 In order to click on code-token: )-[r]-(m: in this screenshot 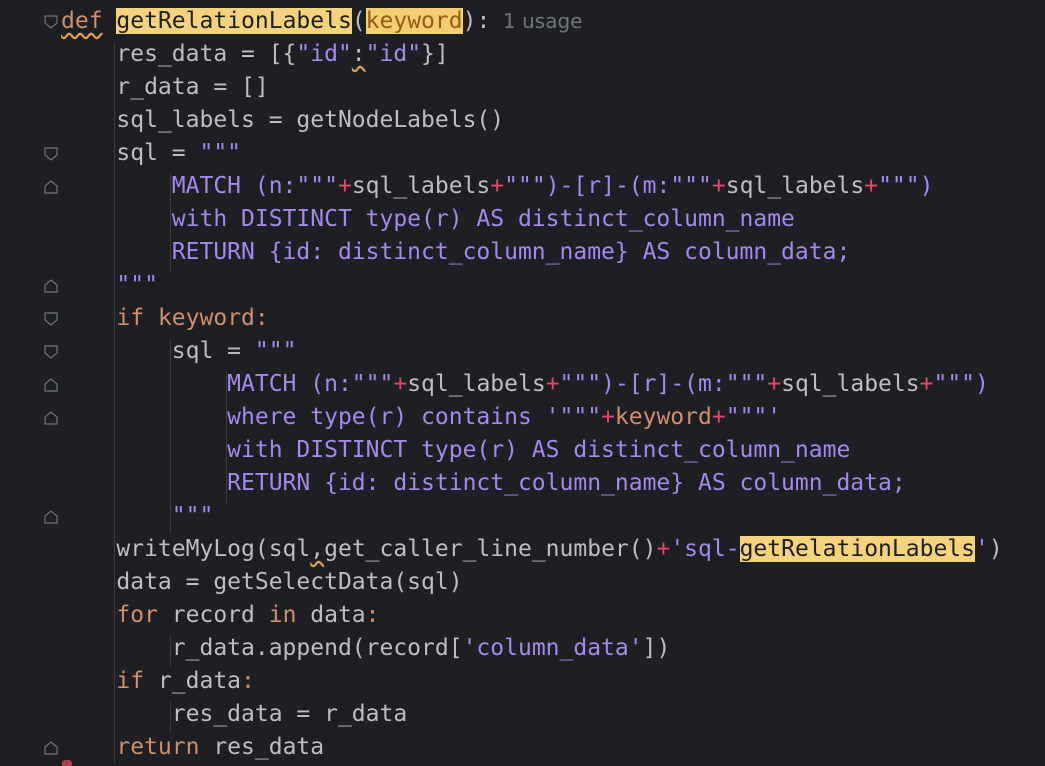, I will do `click(663, 384)`.